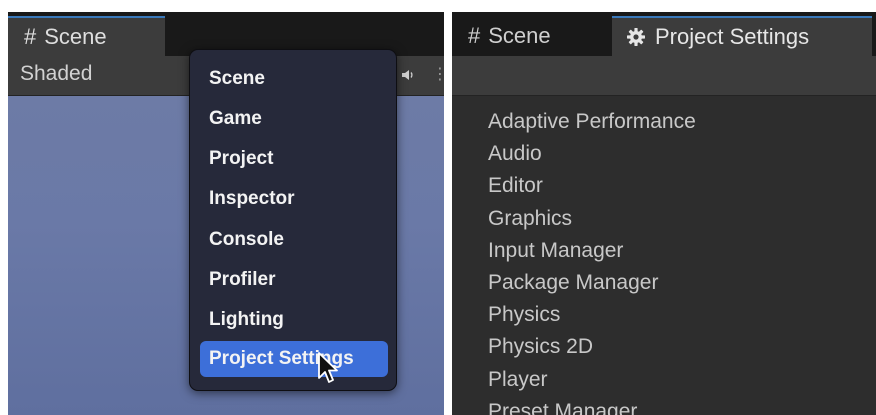  I want to click on settings-category-item: Player, so click(592, 380).